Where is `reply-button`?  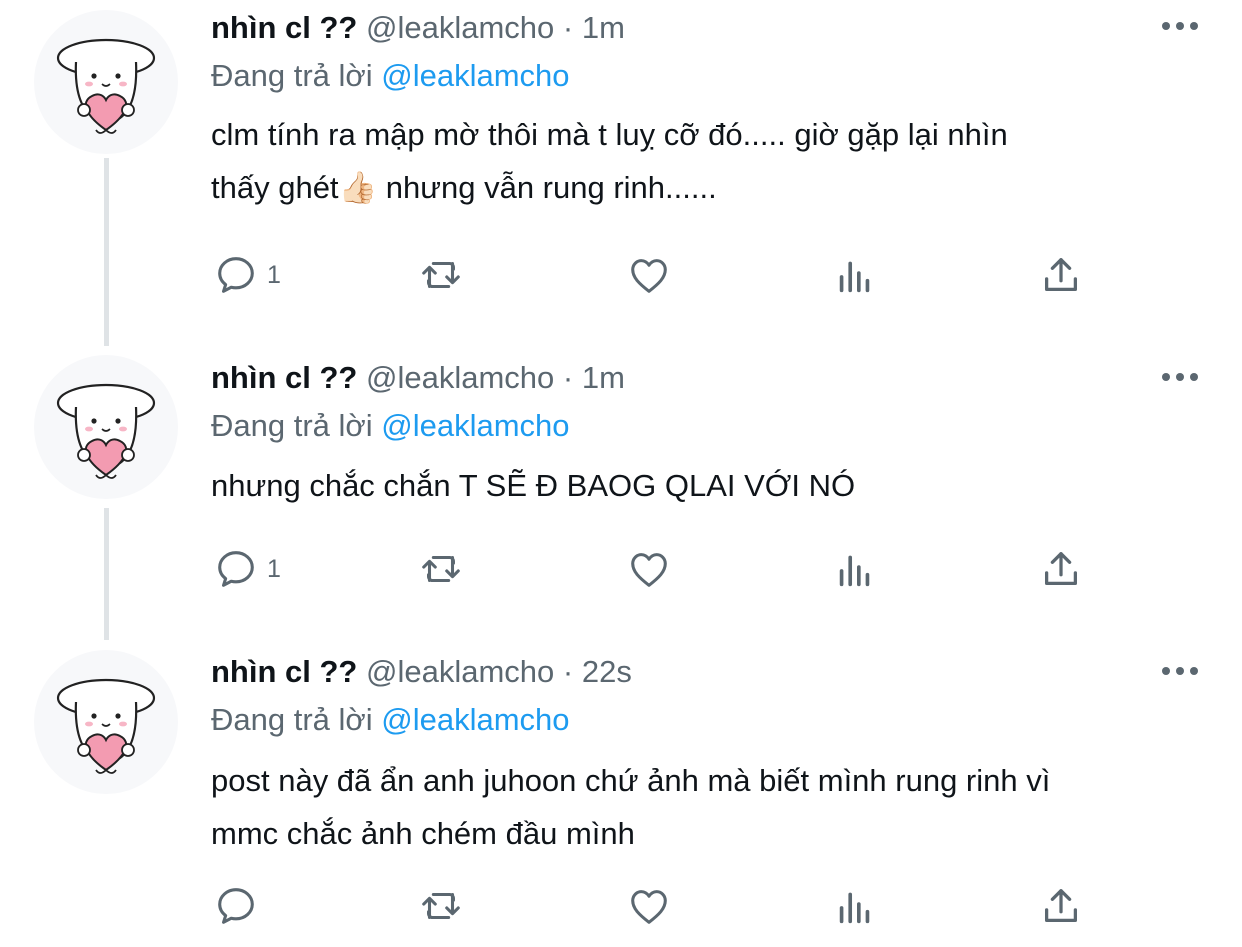 reply-button is located at coordinates (240, 906).